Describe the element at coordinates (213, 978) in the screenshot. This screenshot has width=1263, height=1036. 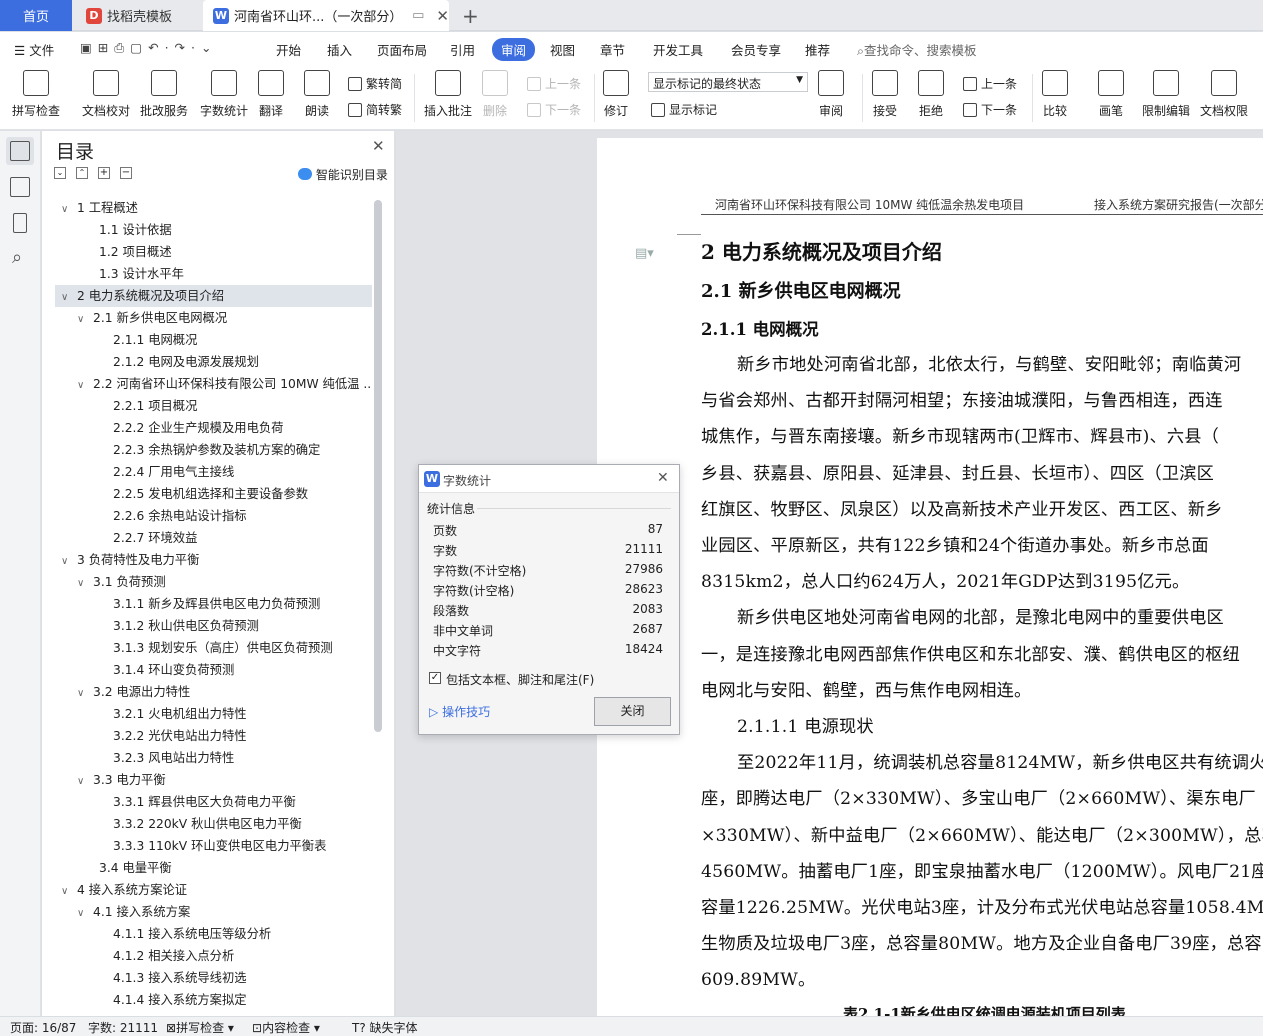
I see `toc-item: 4.1.3 接入系统导线初选` at that location.